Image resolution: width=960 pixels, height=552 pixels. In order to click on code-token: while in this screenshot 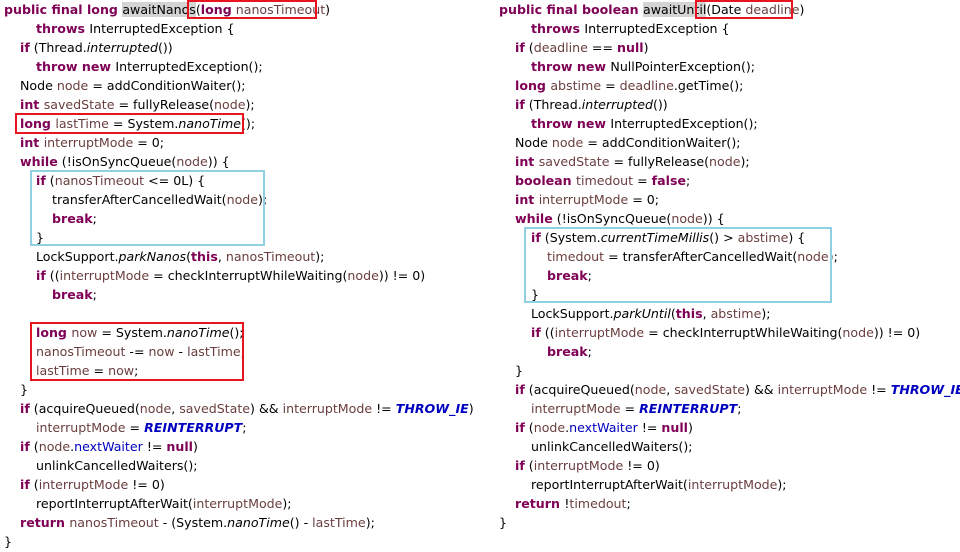, I will do `click(534, 218)`.